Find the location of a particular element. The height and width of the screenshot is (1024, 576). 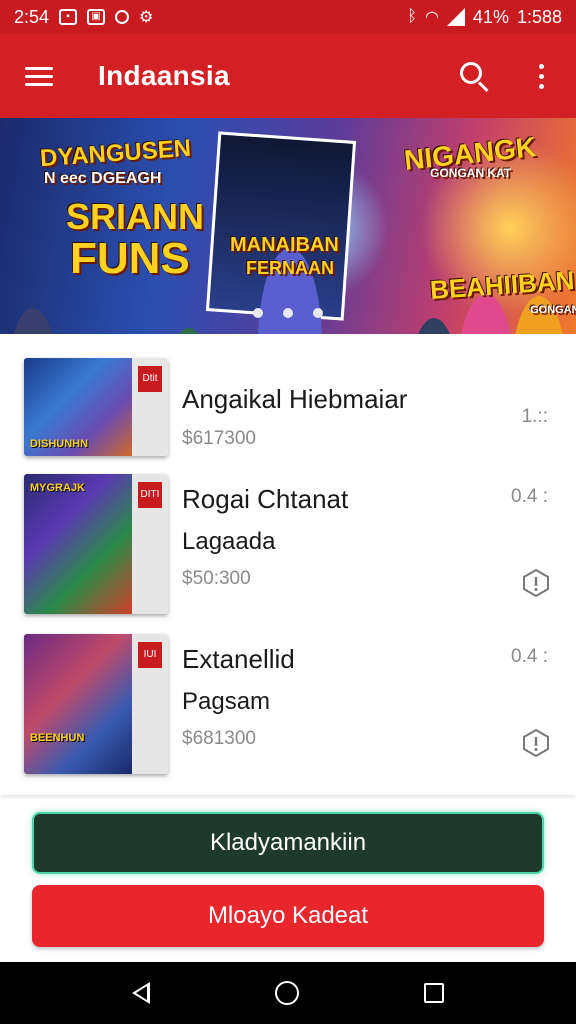

system-navigation-bar is located at coordinates (288, 993).